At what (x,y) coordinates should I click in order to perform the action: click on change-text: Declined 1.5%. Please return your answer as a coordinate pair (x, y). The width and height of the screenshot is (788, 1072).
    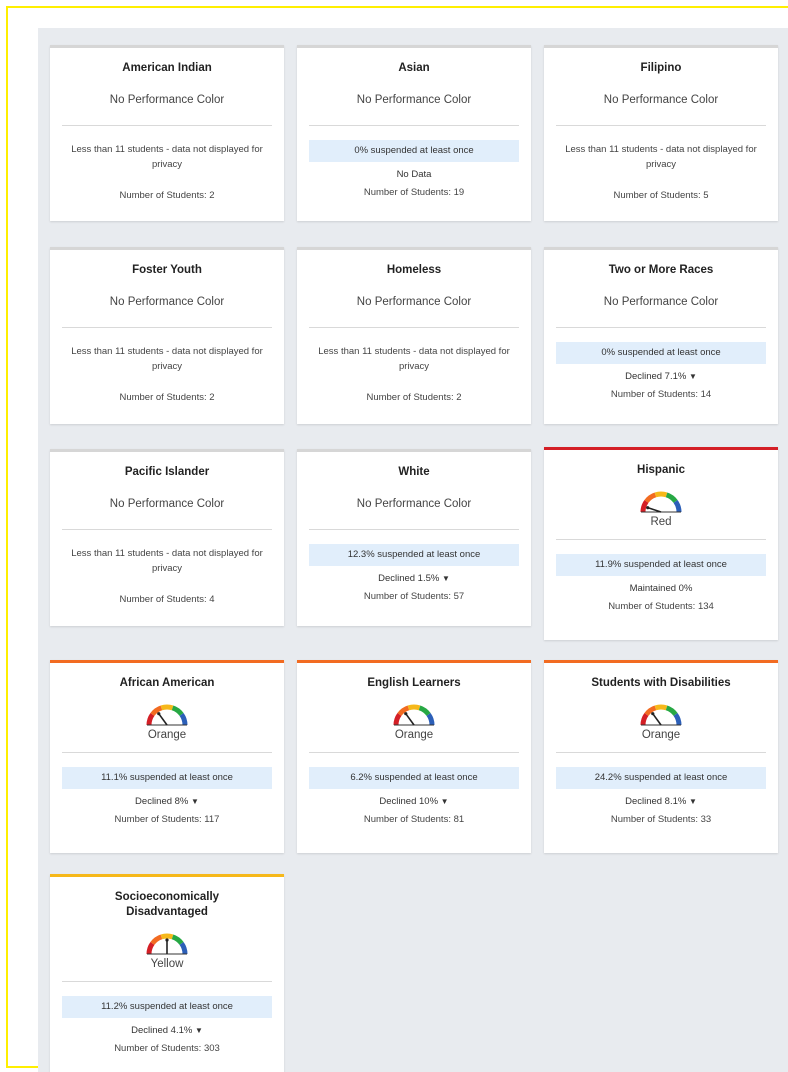
    Looking at the image, I should click on (409, 578).